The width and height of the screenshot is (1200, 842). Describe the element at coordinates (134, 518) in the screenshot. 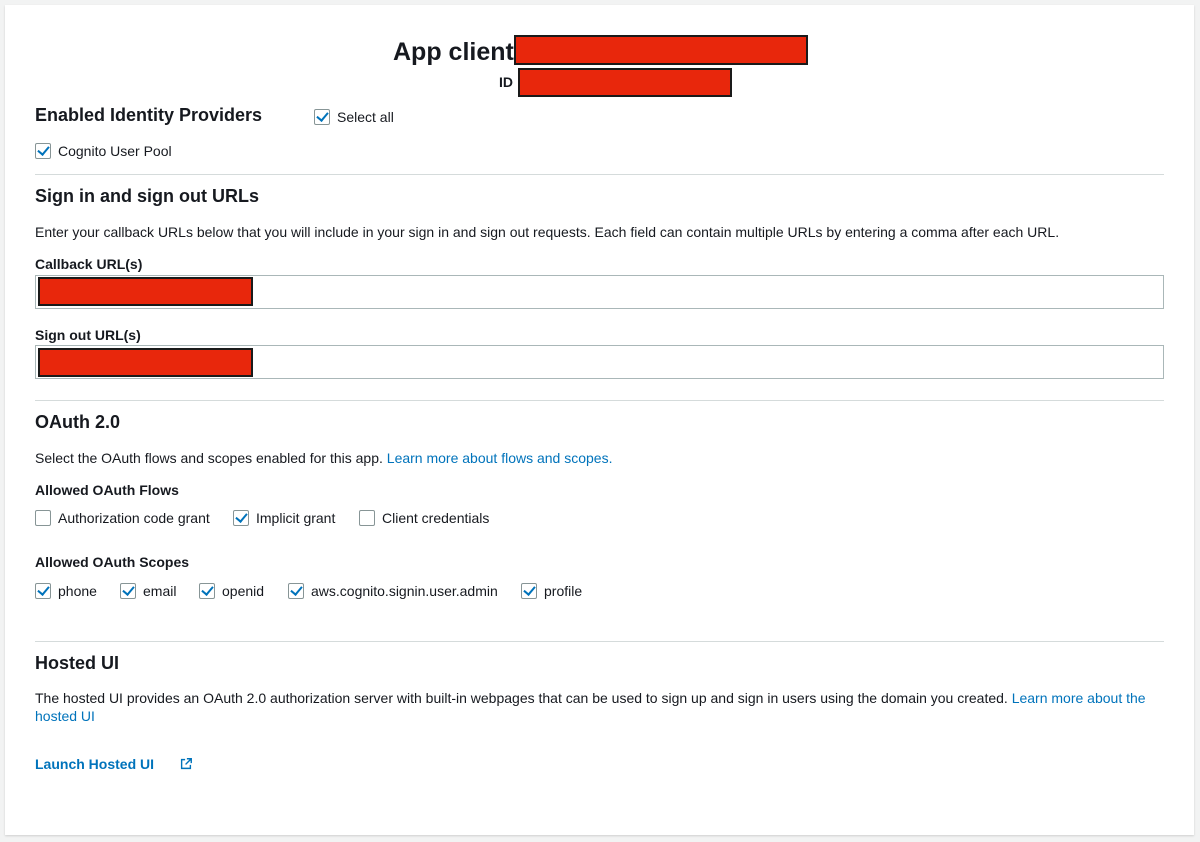

I see `flow-label: Authorization code grant` at that location.